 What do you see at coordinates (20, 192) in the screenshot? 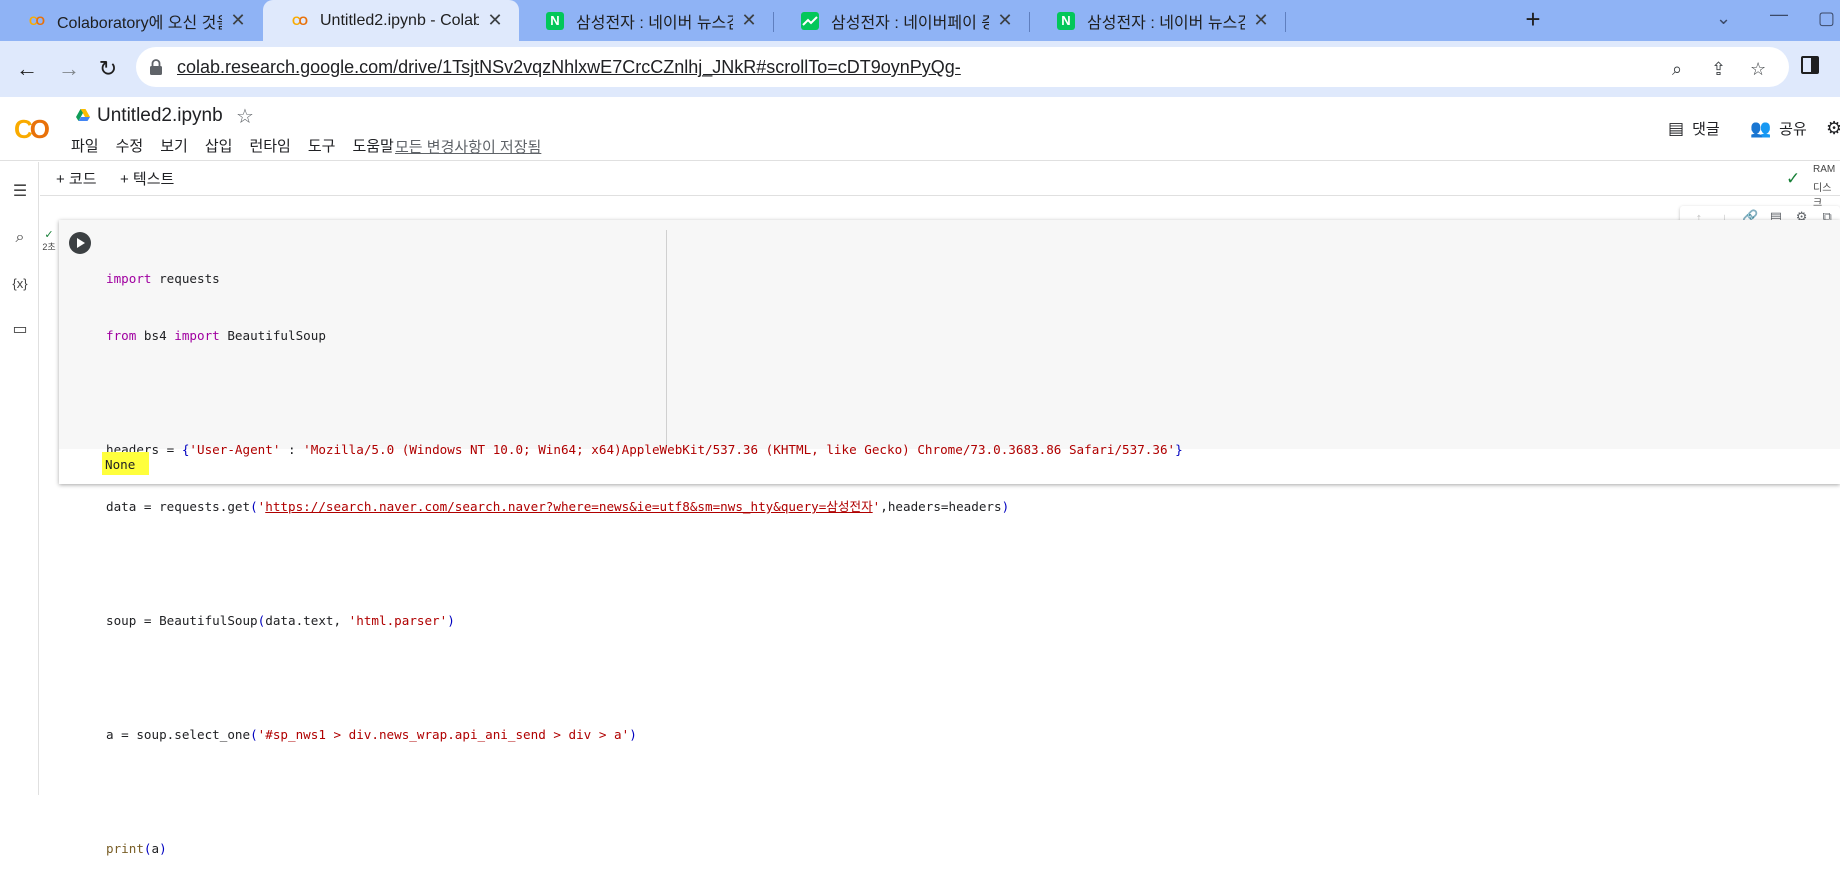
I see `table-of-contents-icon: ☰` at bounding box center [20, 192].